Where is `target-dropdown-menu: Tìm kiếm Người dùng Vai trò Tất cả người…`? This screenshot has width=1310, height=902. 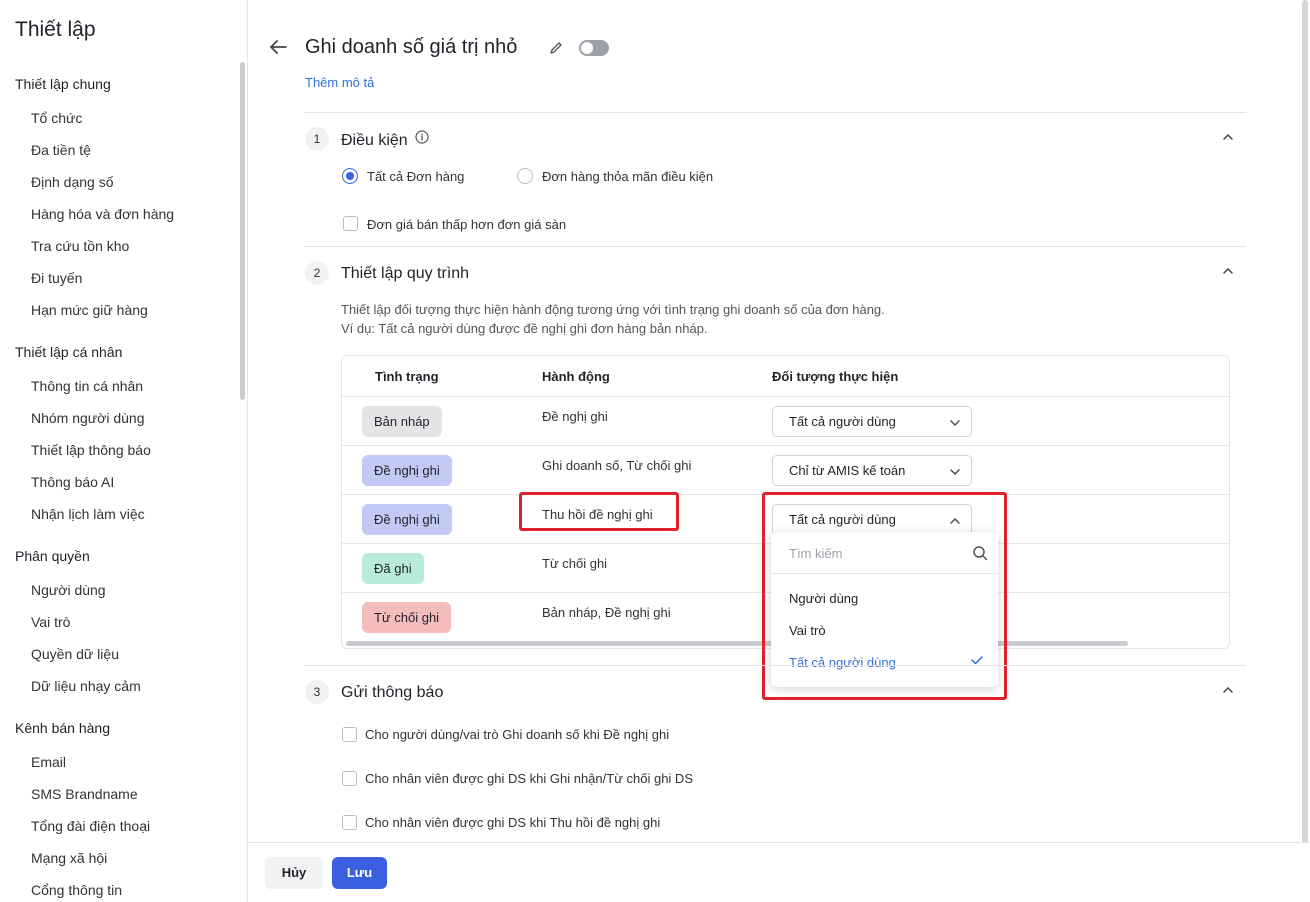 target-dropdown-menu: Tìm kiếm Người dùng Vai trò Tất cả người… is located at coordinates (884, 609).